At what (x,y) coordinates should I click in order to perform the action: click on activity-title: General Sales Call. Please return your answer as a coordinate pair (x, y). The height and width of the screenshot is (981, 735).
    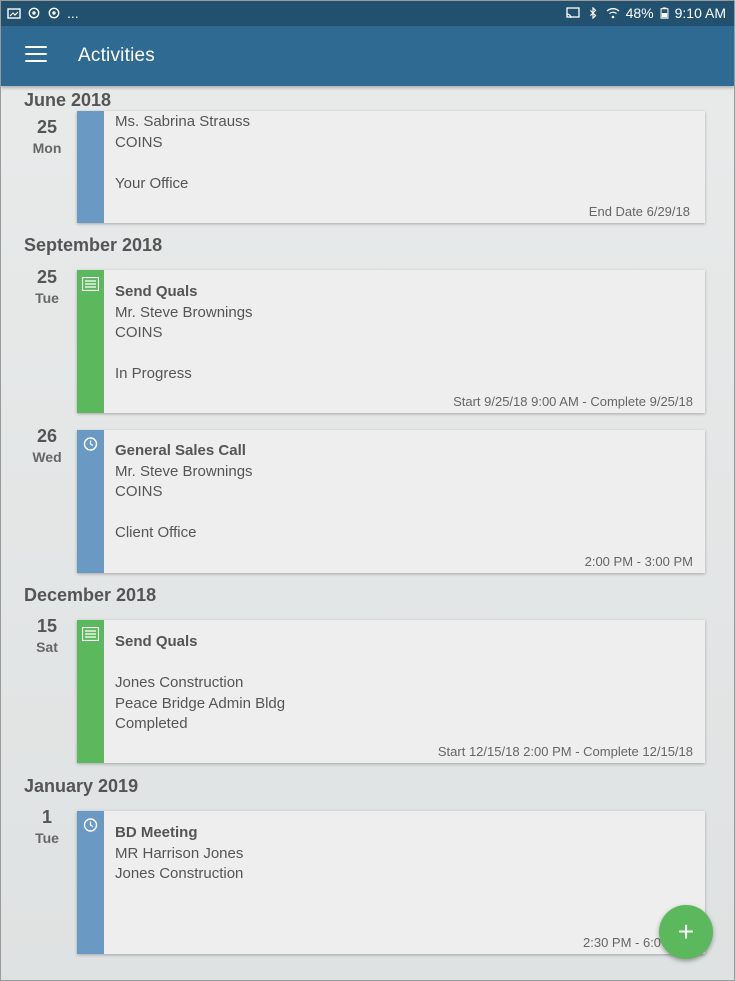
    Looking at the image, I should click on (180, 450).